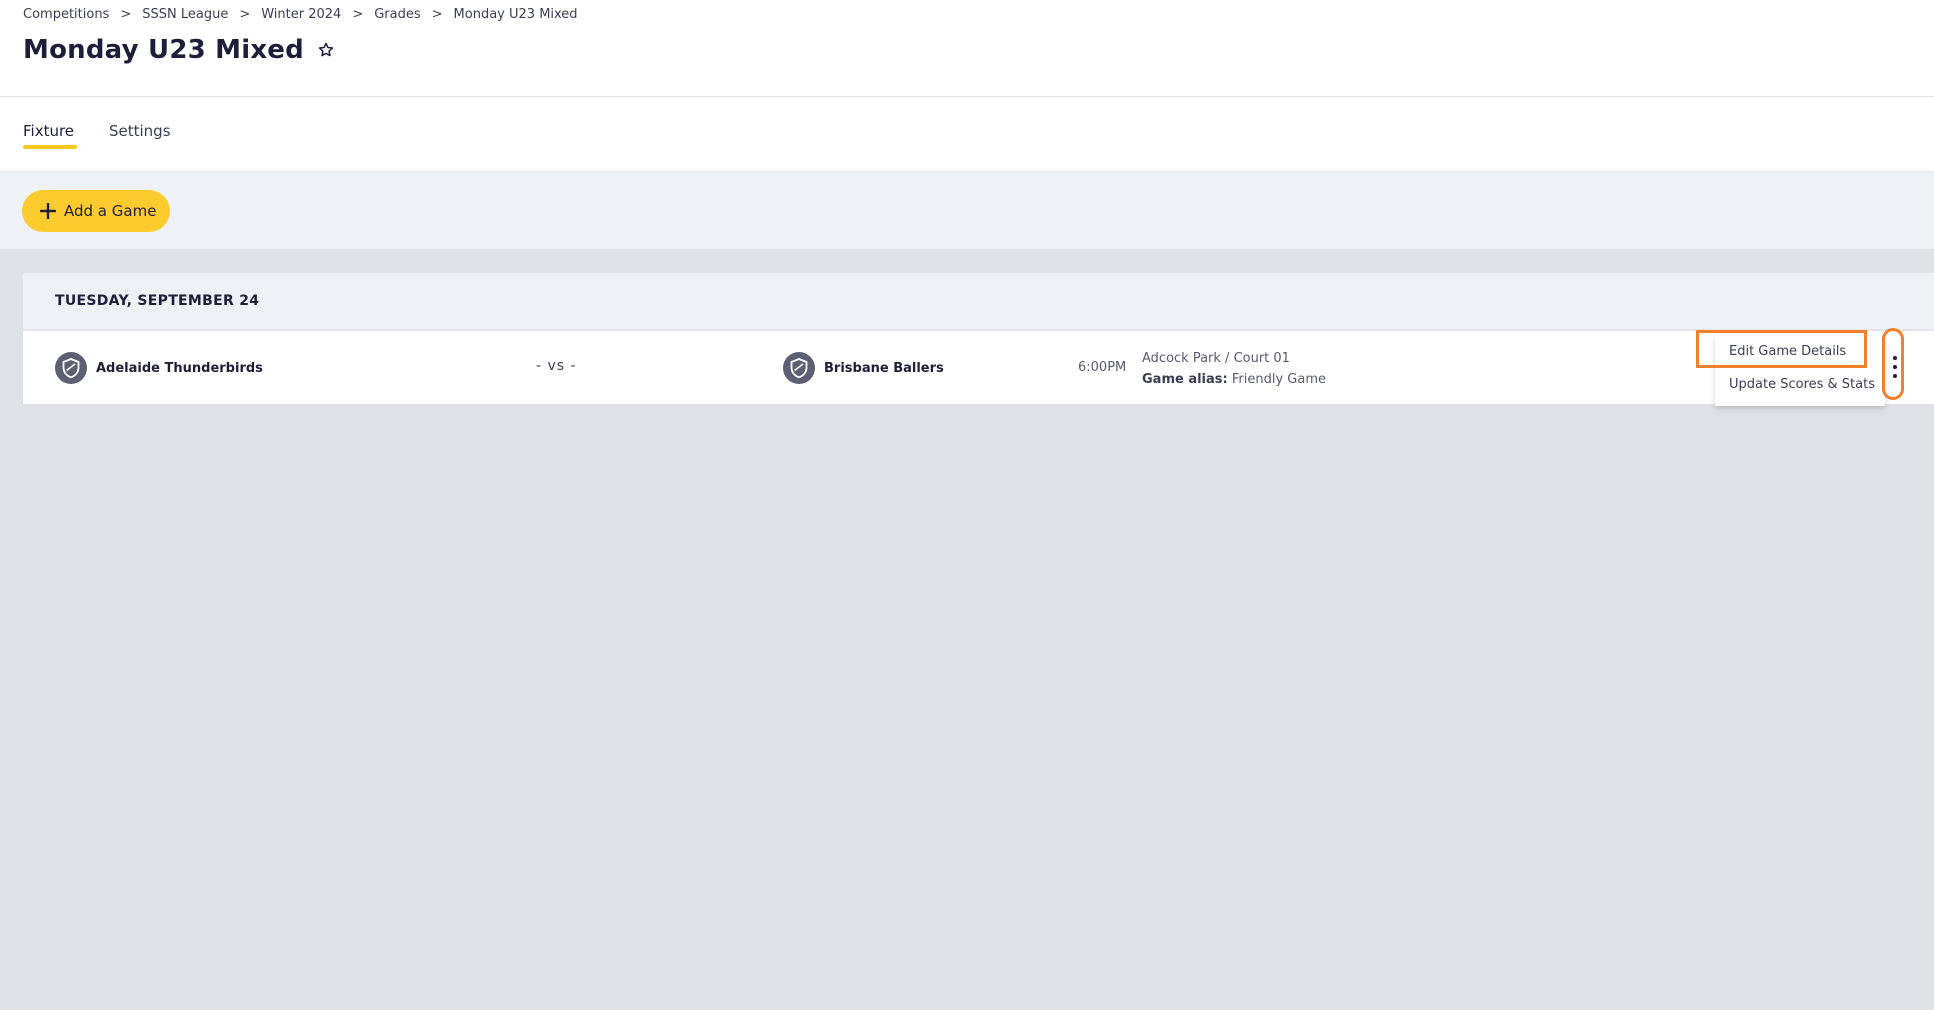 This screenshot has height=1010, width=1934. I want to click on star-outline-icon, so click(326, 50).